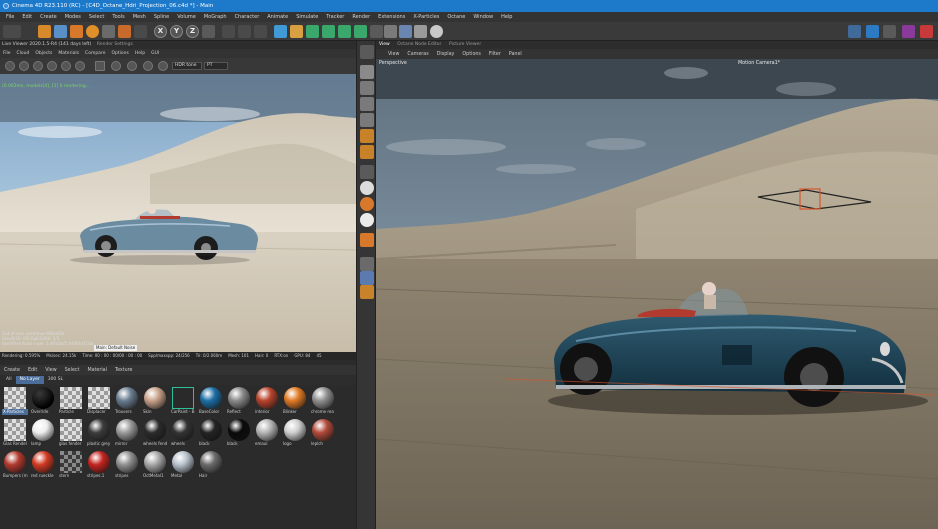  What do you see at coordinates (100, 66) in the screenshot?
I see `region-render-icon` at bounding box center [100, 66].